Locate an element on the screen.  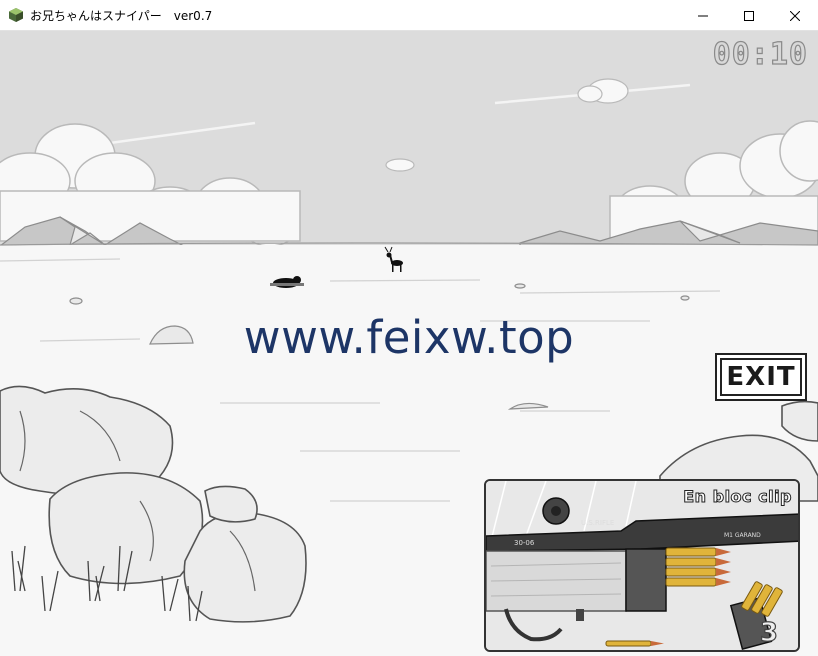
ammo-count: 3 is located at coordinates (768, 632).